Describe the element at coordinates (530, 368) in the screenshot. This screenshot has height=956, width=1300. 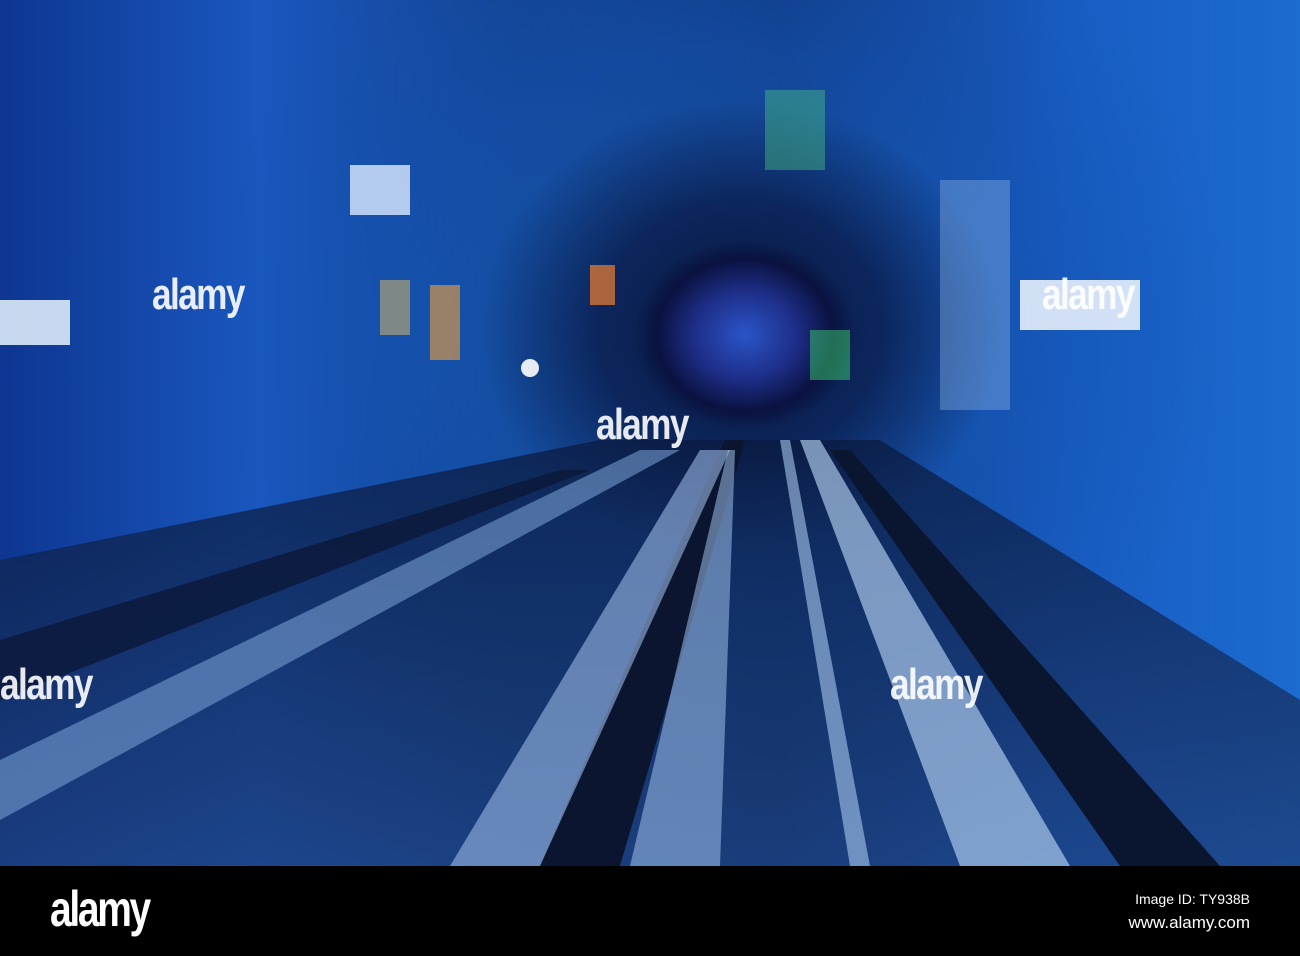
I see `tunnel-lamp` at that location.